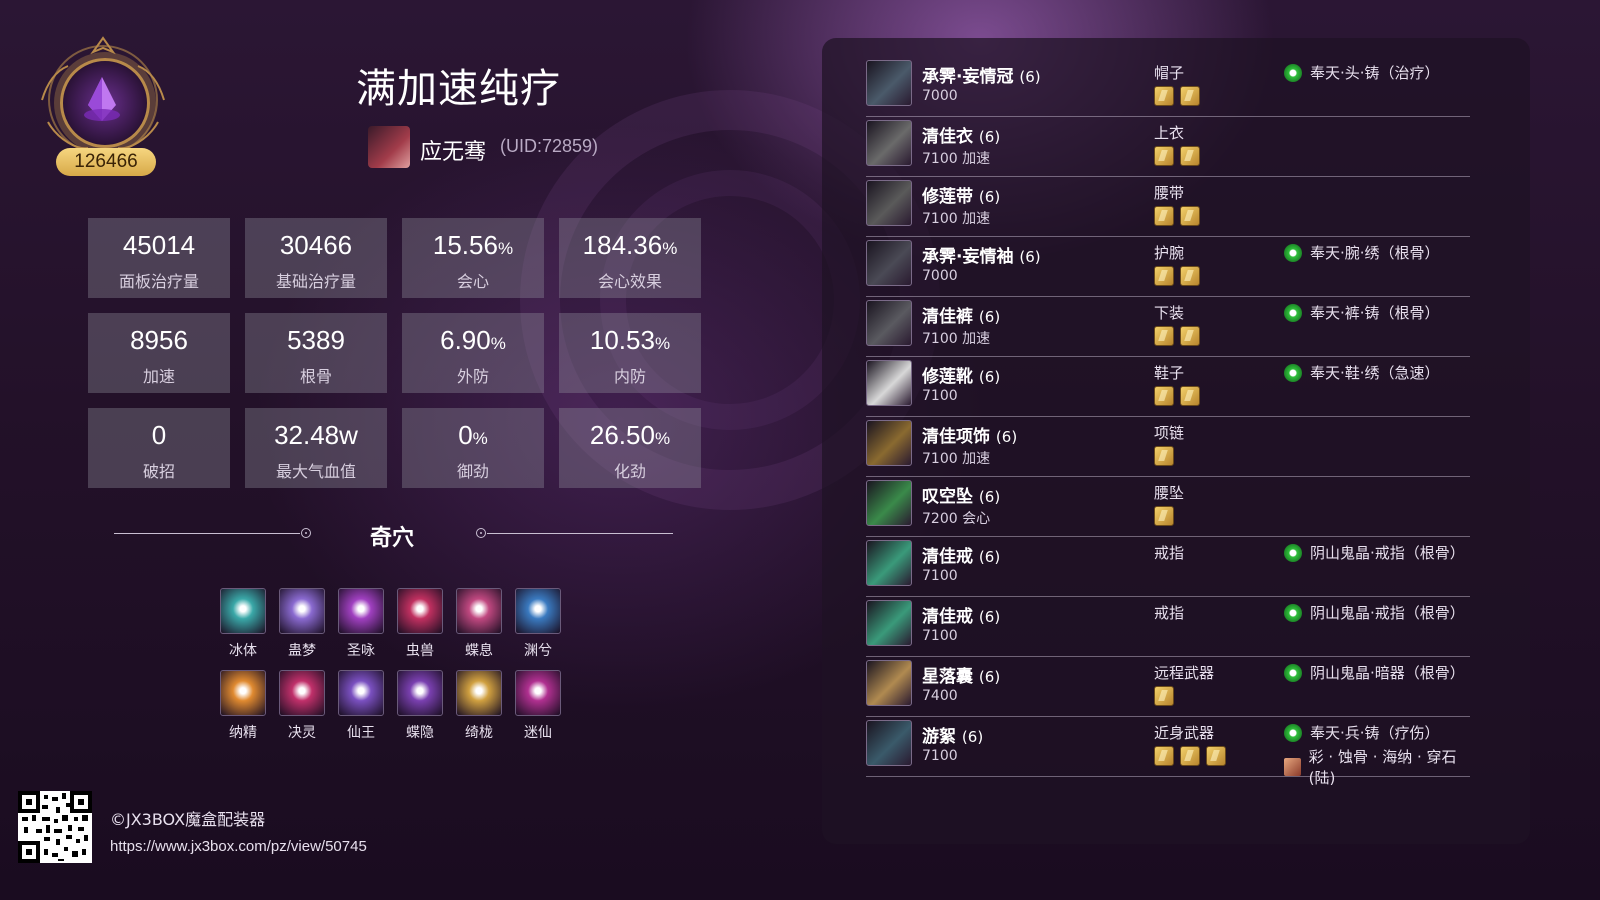 Image resolution: width=1600 pixels, height=900 pixels. I want to click on enchant-text: 奉天·腕·绣（根骨）, so click(1375, 253).